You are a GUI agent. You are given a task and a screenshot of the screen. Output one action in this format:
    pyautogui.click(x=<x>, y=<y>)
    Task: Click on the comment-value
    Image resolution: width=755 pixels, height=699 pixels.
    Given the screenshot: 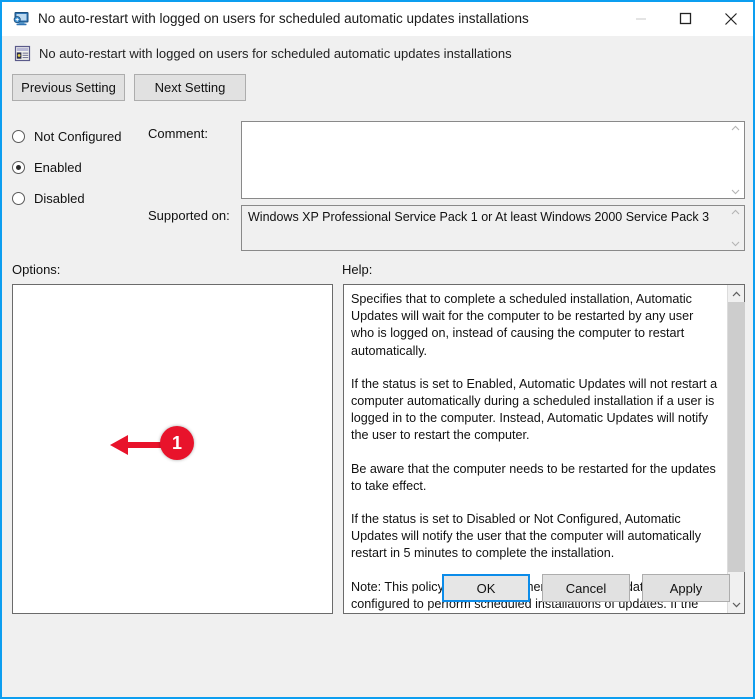 What is the action you would take?
    pyautogui.click(x=484, y=160)
    